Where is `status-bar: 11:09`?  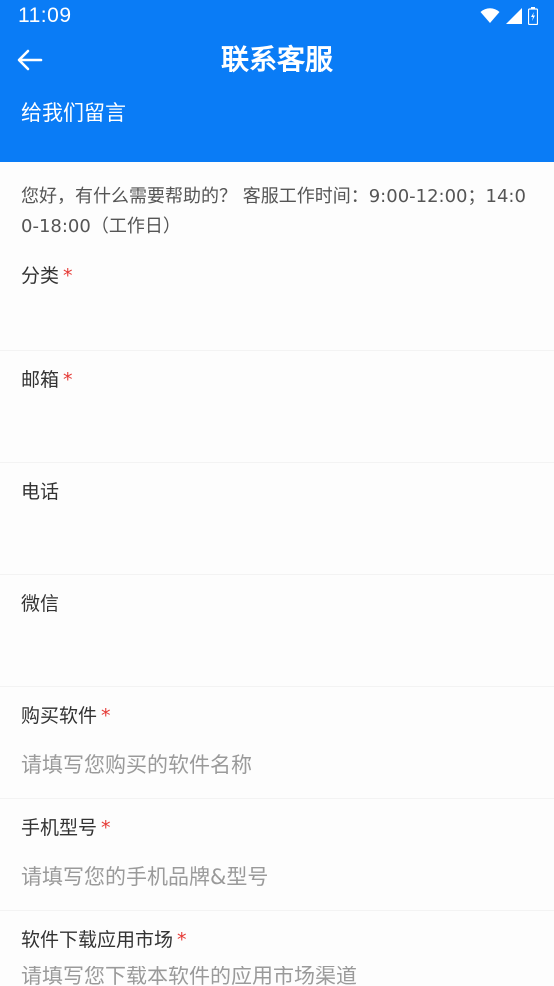
status-bar: 11:09 is located at coordinates (277, 17).